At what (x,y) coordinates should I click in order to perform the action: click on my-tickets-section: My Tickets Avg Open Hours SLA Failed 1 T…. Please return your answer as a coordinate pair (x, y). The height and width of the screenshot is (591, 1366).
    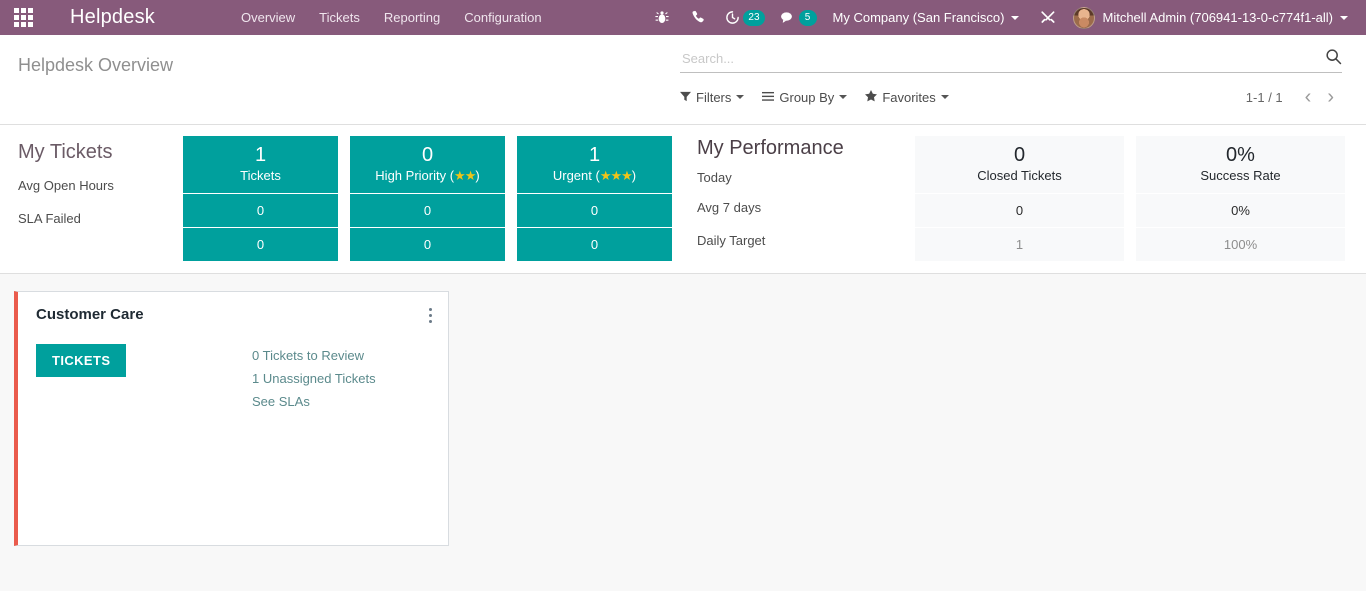
    Looking at the image, I should click on (341, 198).